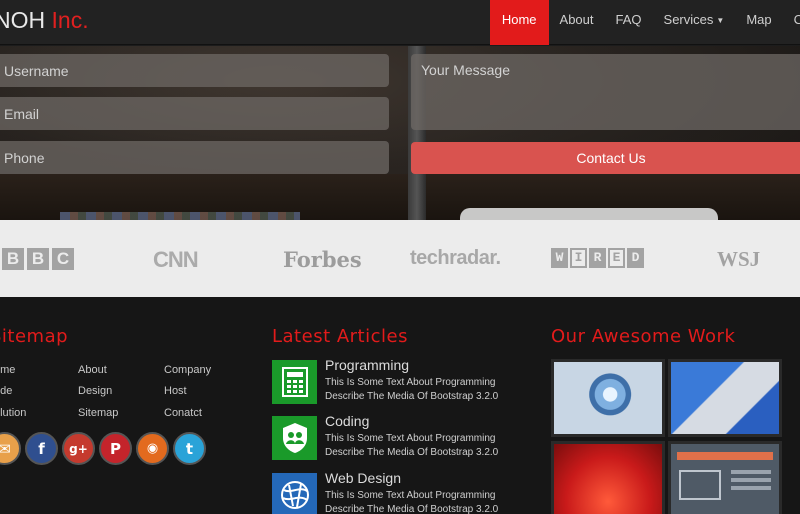 This screenshot has width=800, height=514. I want to click on nav-services: Services ▼, so click(694, 22).